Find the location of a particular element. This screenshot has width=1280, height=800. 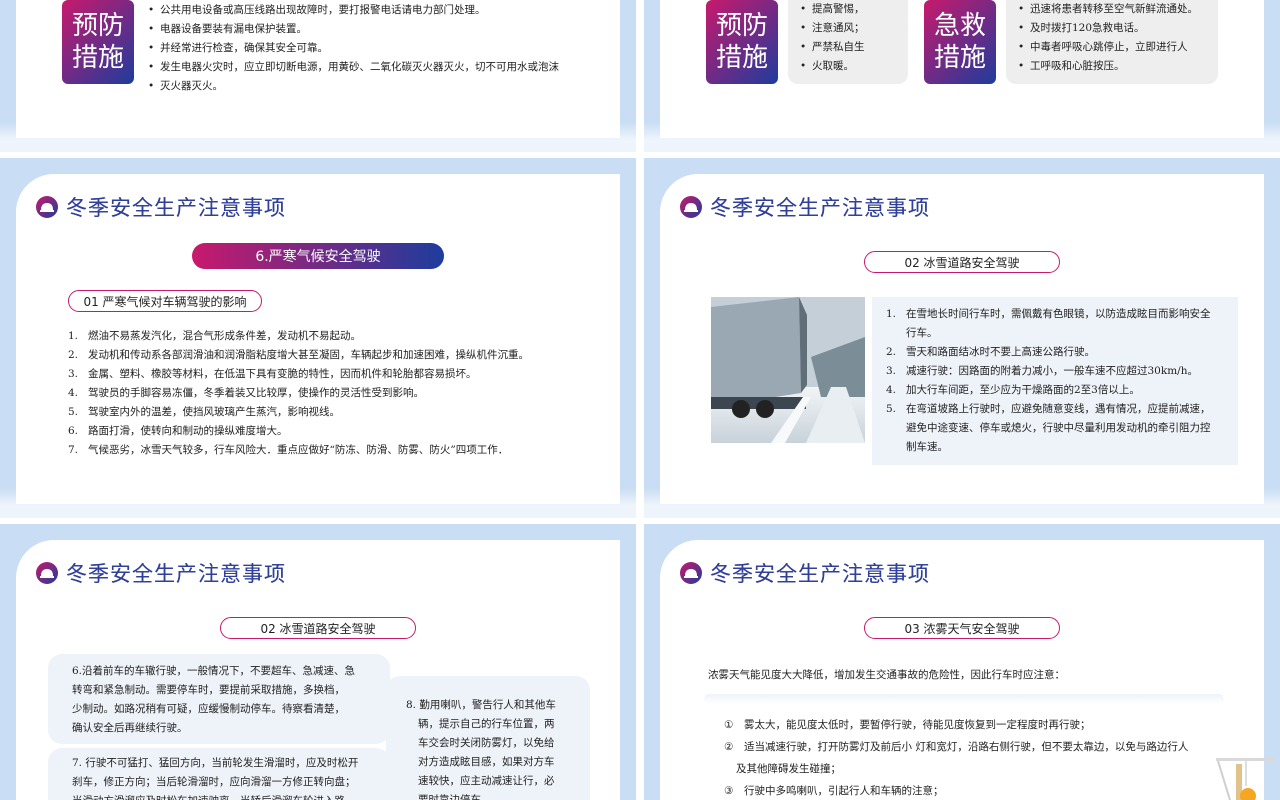

list-item: 发生电器火灾时，应立即切断电源，用黄砂、二氧化碳灭火器灭火，切不可用水或泡沫 is located at coordinates (366, 67).